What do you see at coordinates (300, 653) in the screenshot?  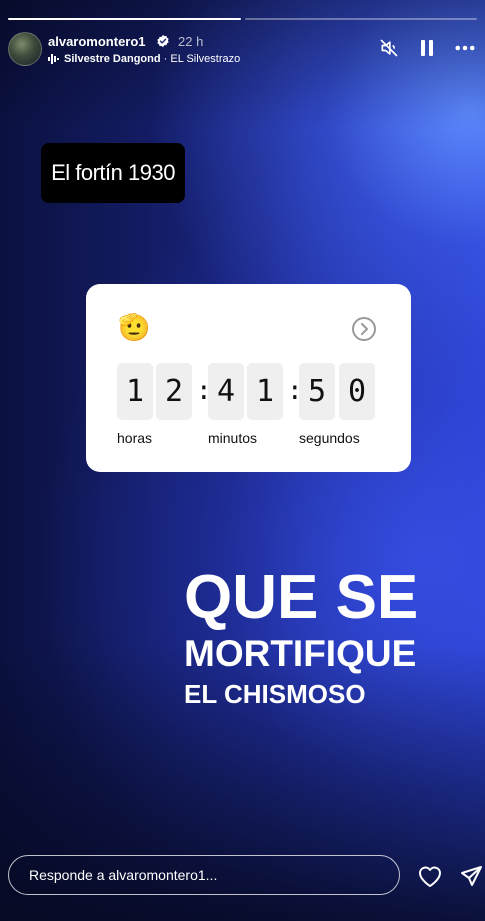 I see `overlay-line-2: MORTIFIQUE` at bounding box center [300, 653].